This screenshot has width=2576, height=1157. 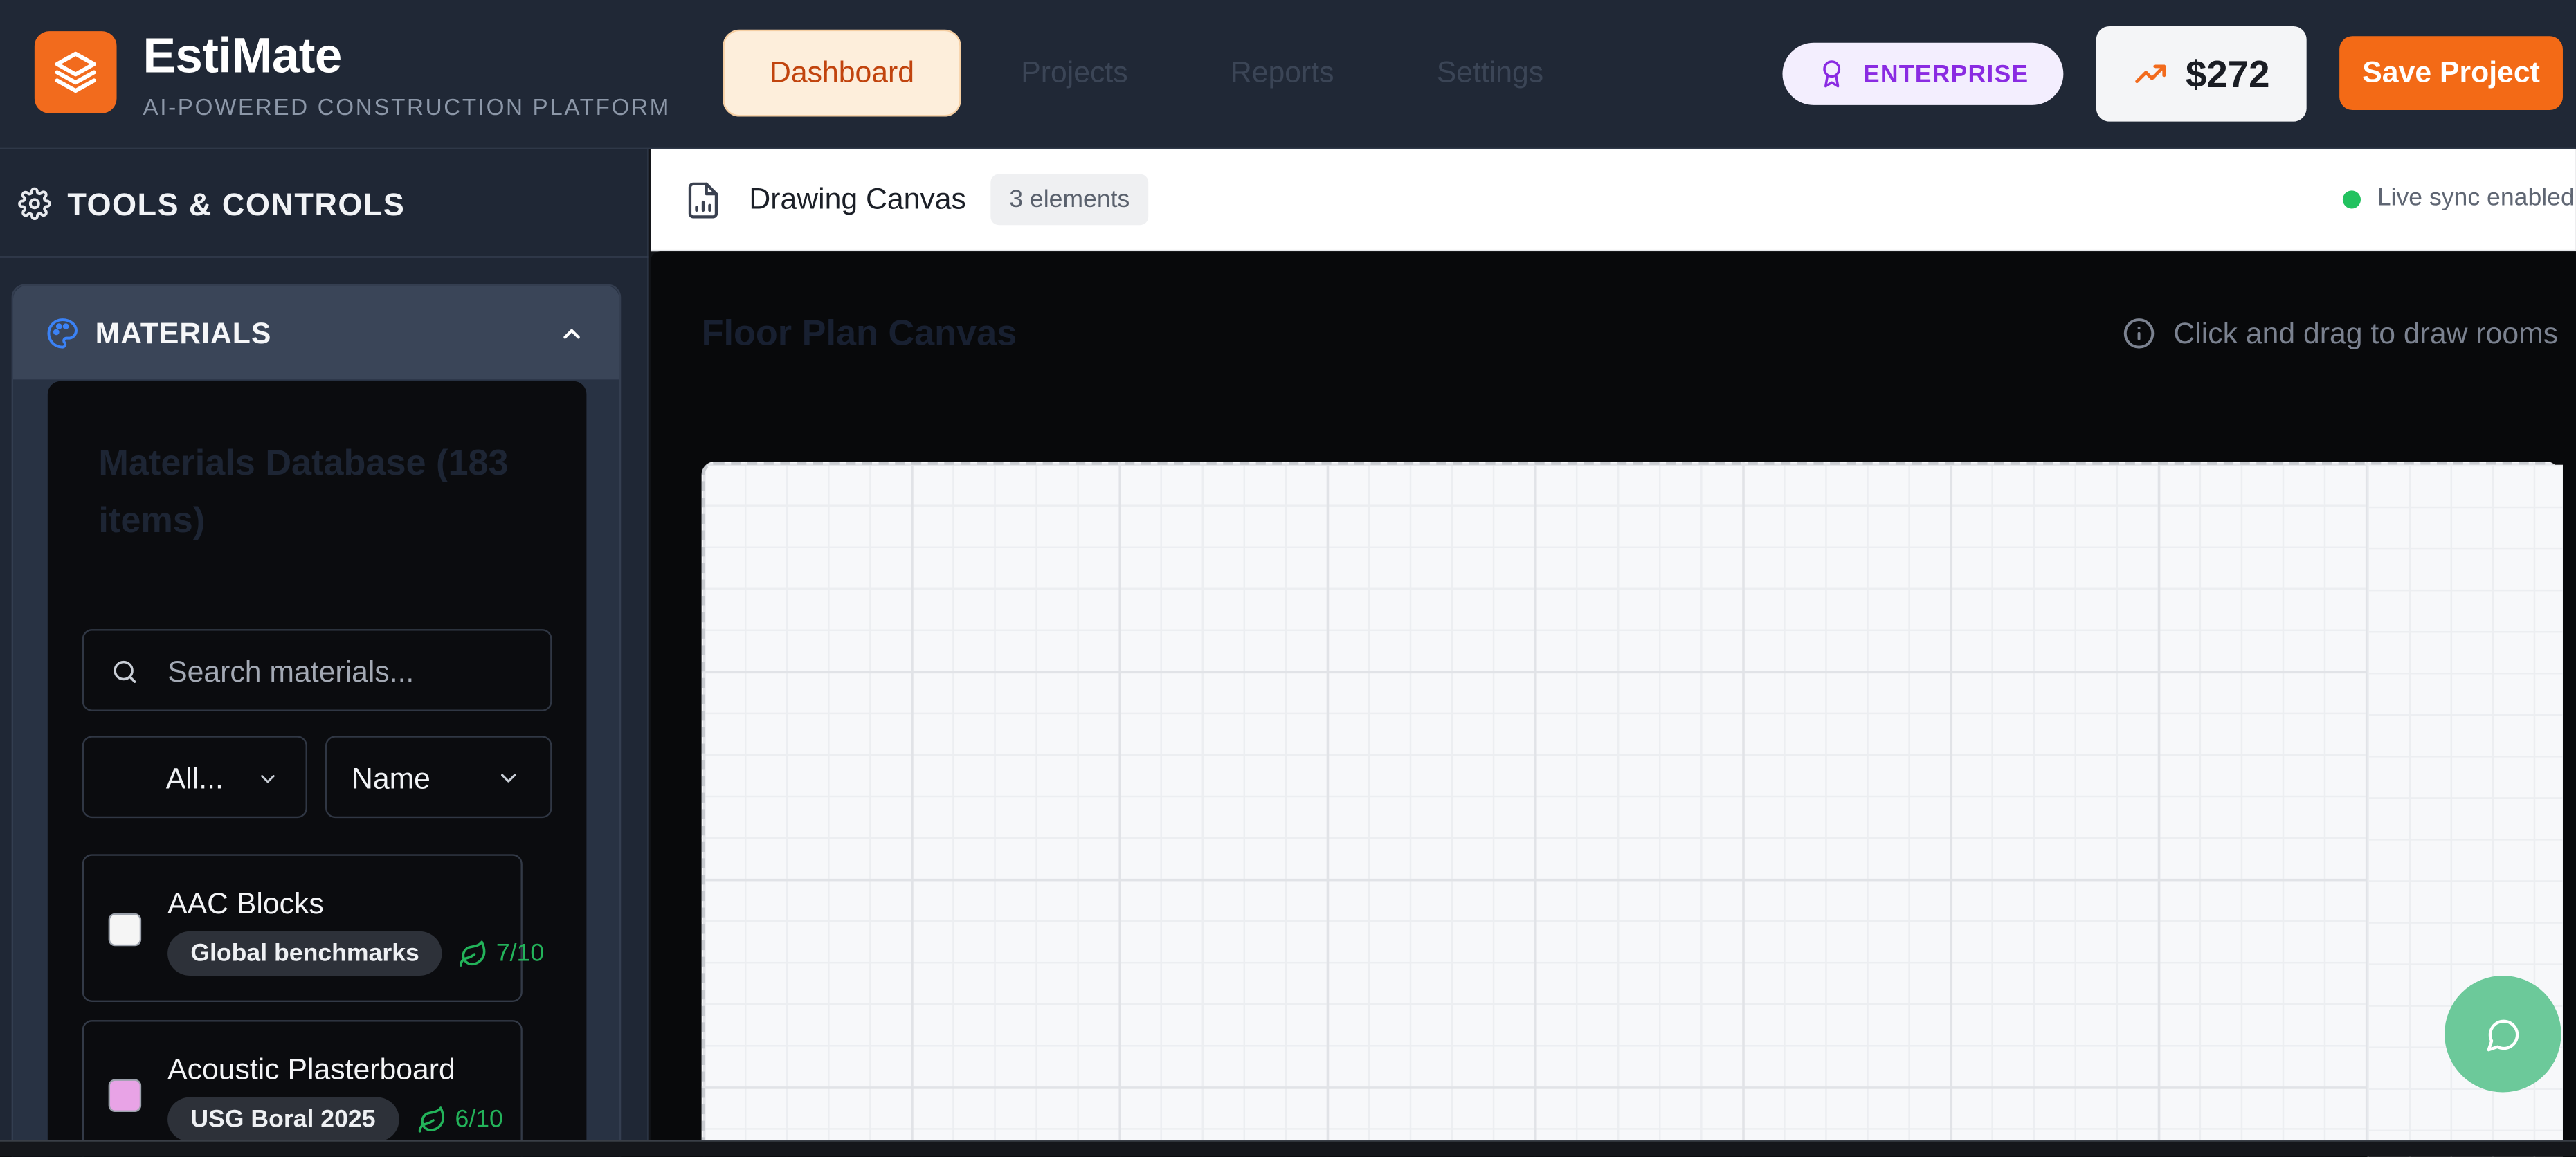 I want to click on gear-icon, so click(x=34, y=204).